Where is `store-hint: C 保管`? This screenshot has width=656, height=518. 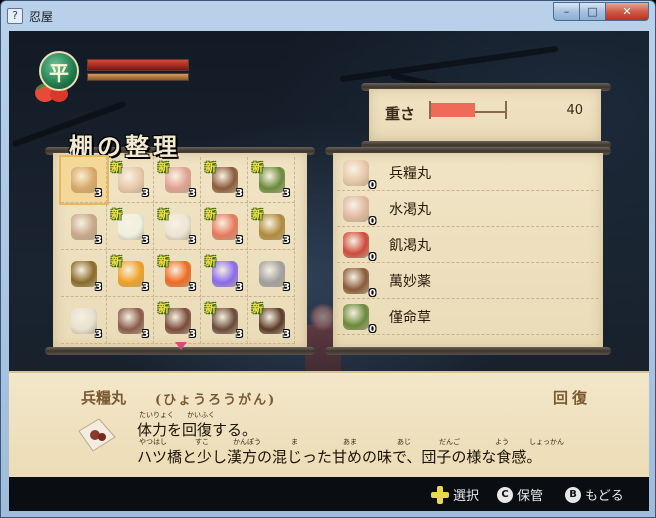
store-hint: C 保管 is located at coordinates (520, 494).